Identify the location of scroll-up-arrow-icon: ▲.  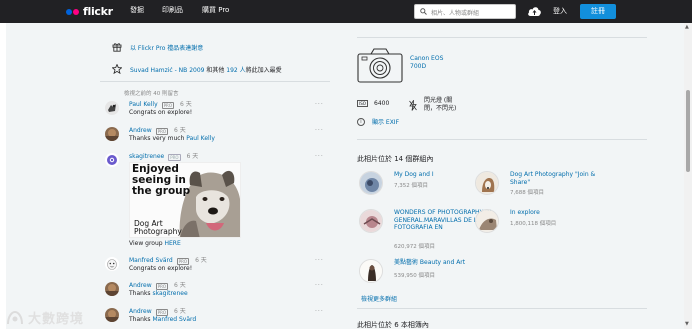
(687, 27).